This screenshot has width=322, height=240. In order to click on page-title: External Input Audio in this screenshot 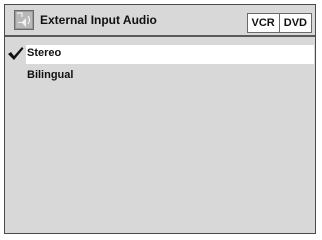, I will do `click(98, 20)`.